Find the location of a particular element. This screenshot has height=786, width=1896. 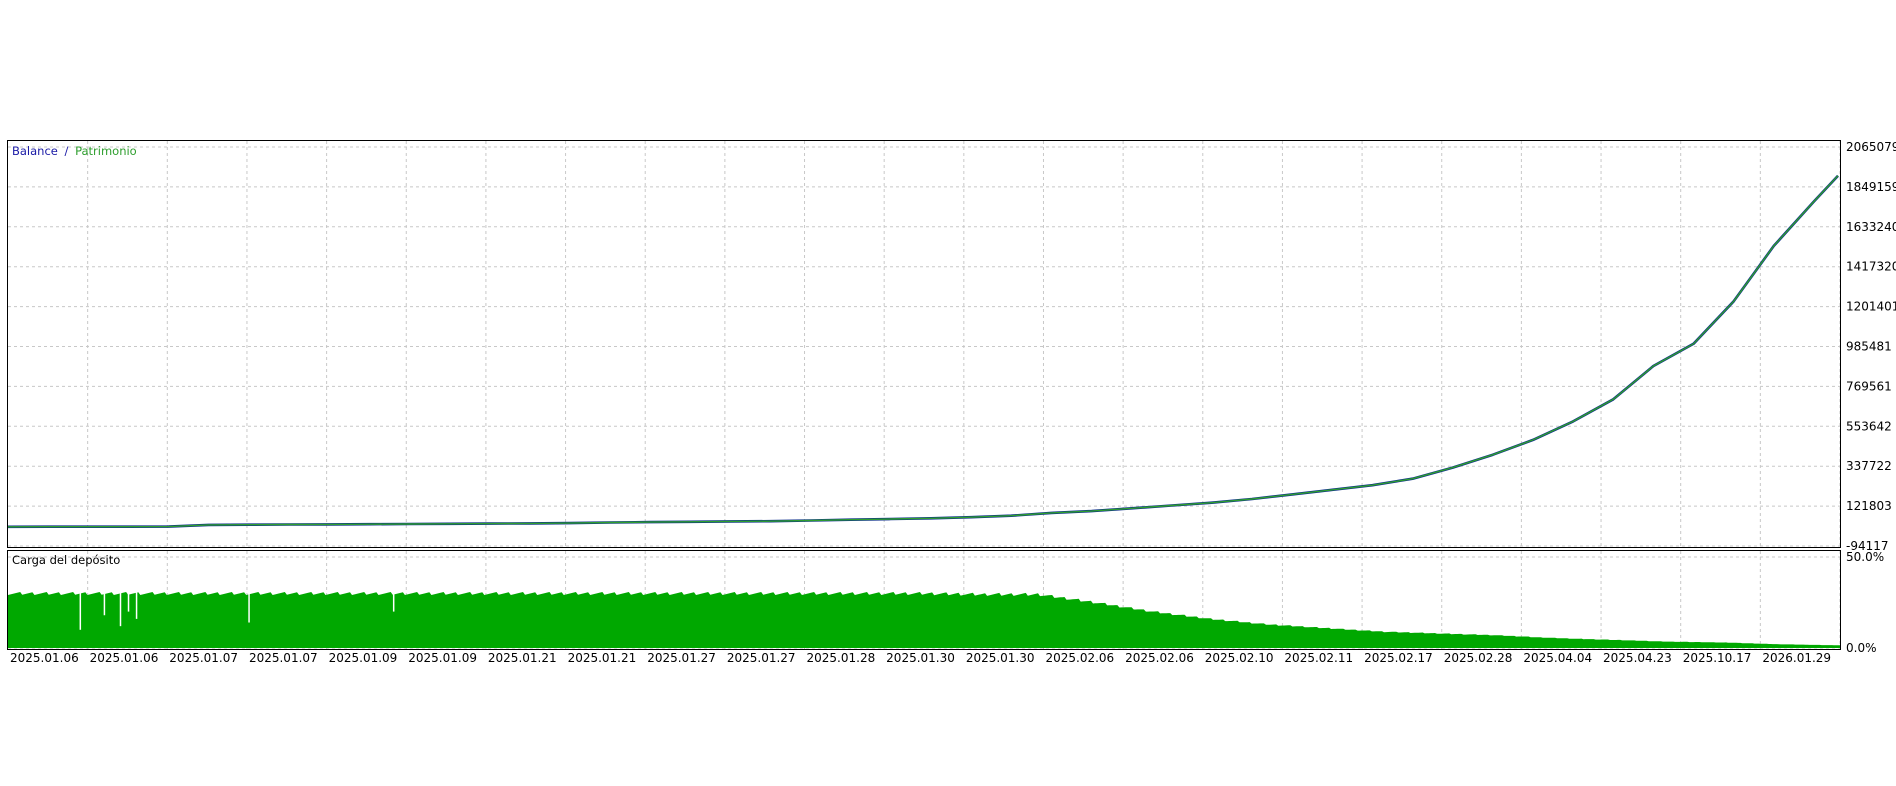

x-tick-label: 2025.04.23 is located at coordinates (1637, 658).